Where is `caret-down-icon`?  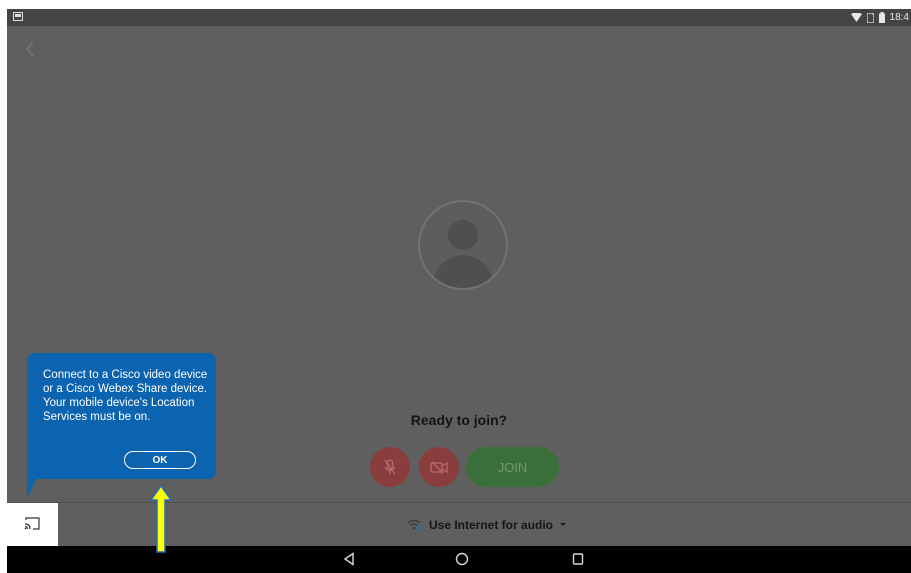
caret-down-icon is located at coordinates (563, 524).